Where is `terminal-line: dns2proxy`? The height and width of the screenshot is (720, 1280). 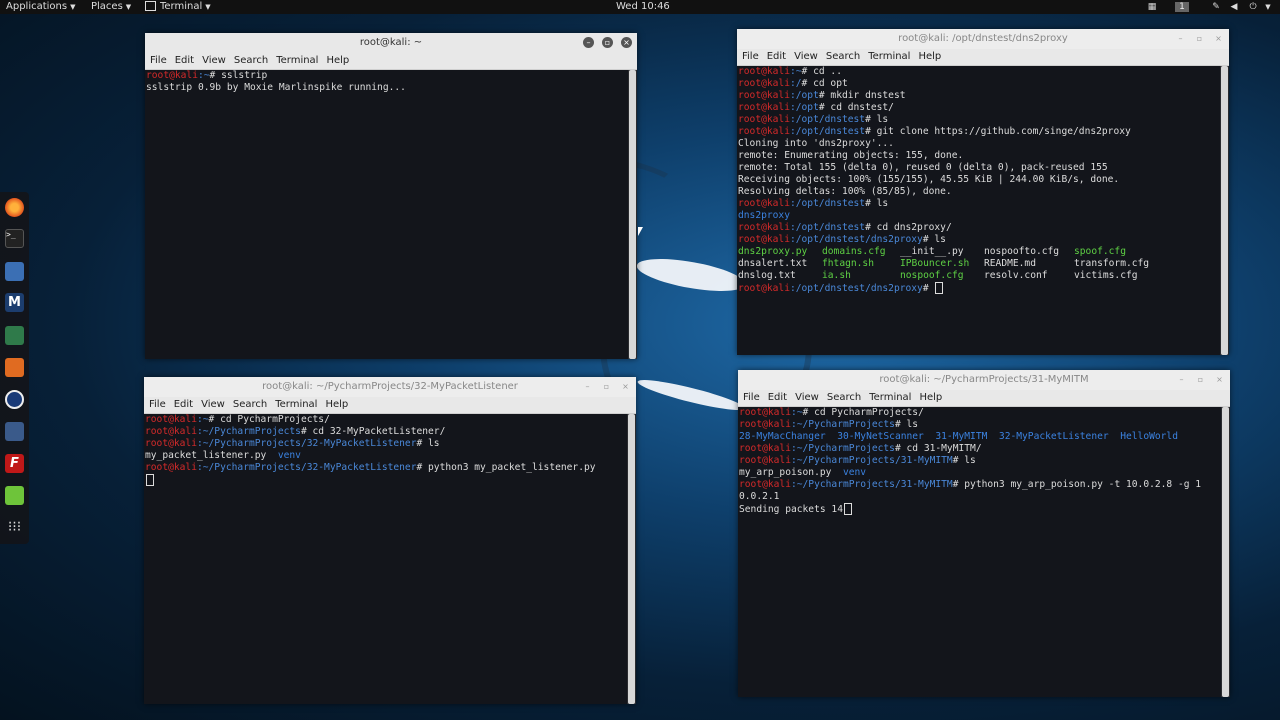 terminal-line: dns2proxy is located at coordinates (979, 216).